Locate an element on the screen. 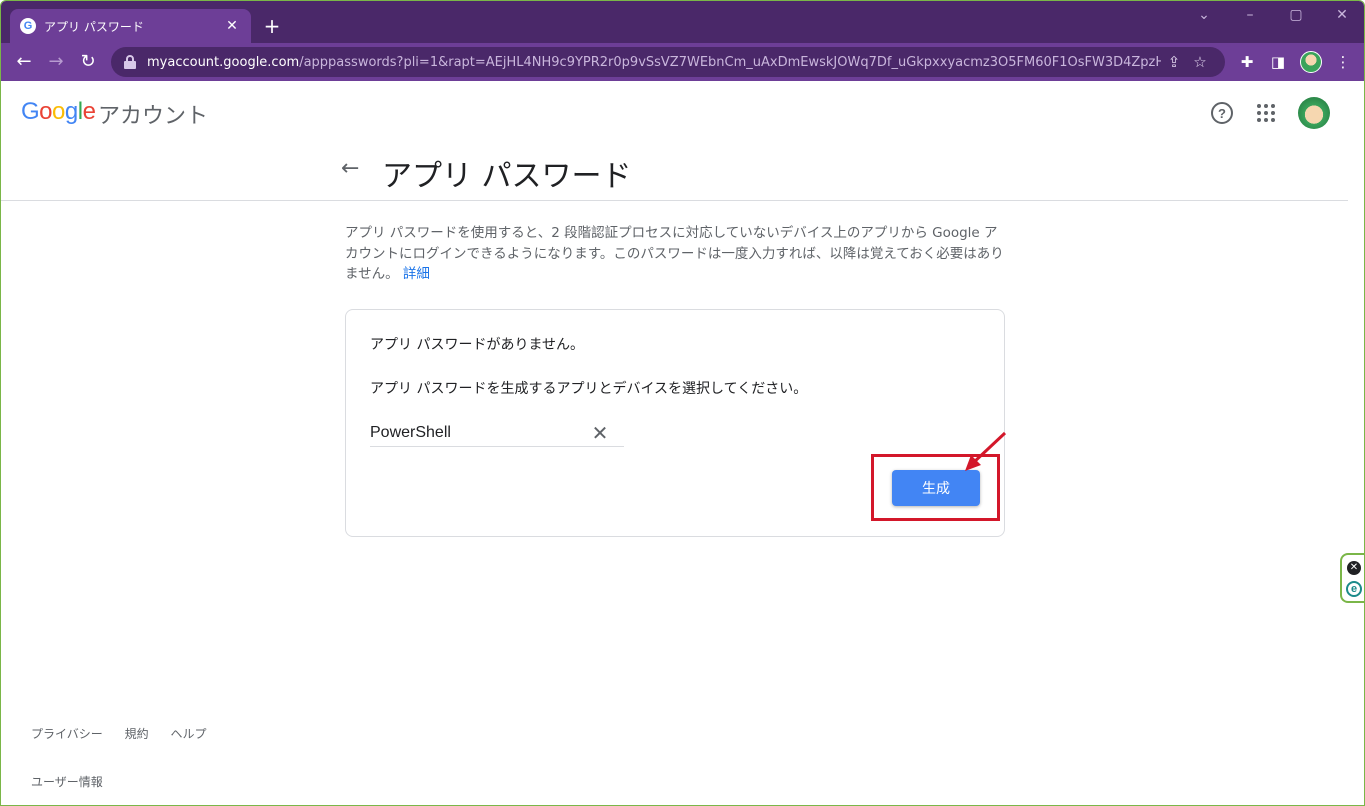  active-tab: G アプリ パスワード ✕ is located at coordinates (130, 26).